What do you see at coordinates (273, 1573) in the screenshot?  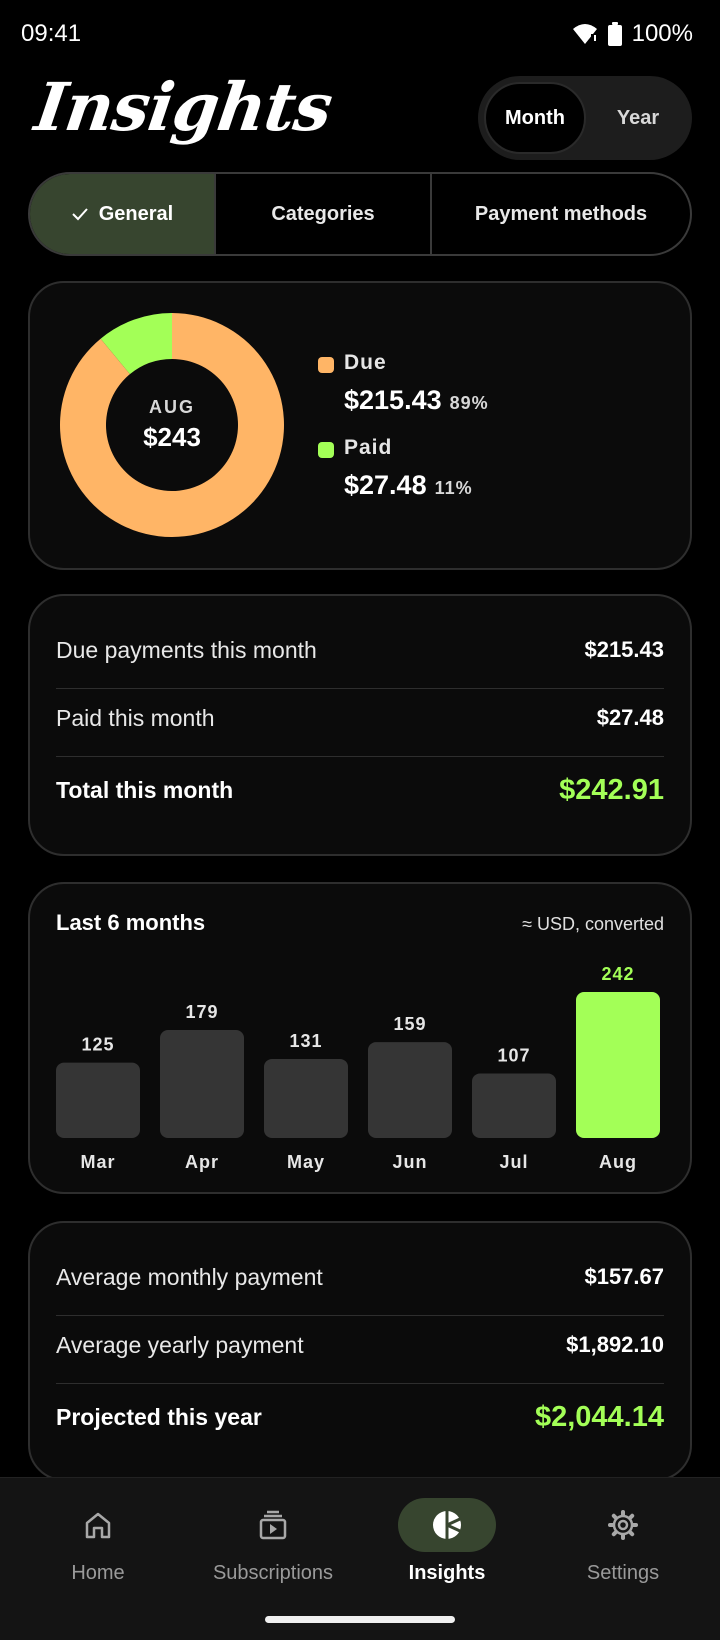 I see `nav-subscriptions-label: Subscriptions` at bounding box center [273, 1573].